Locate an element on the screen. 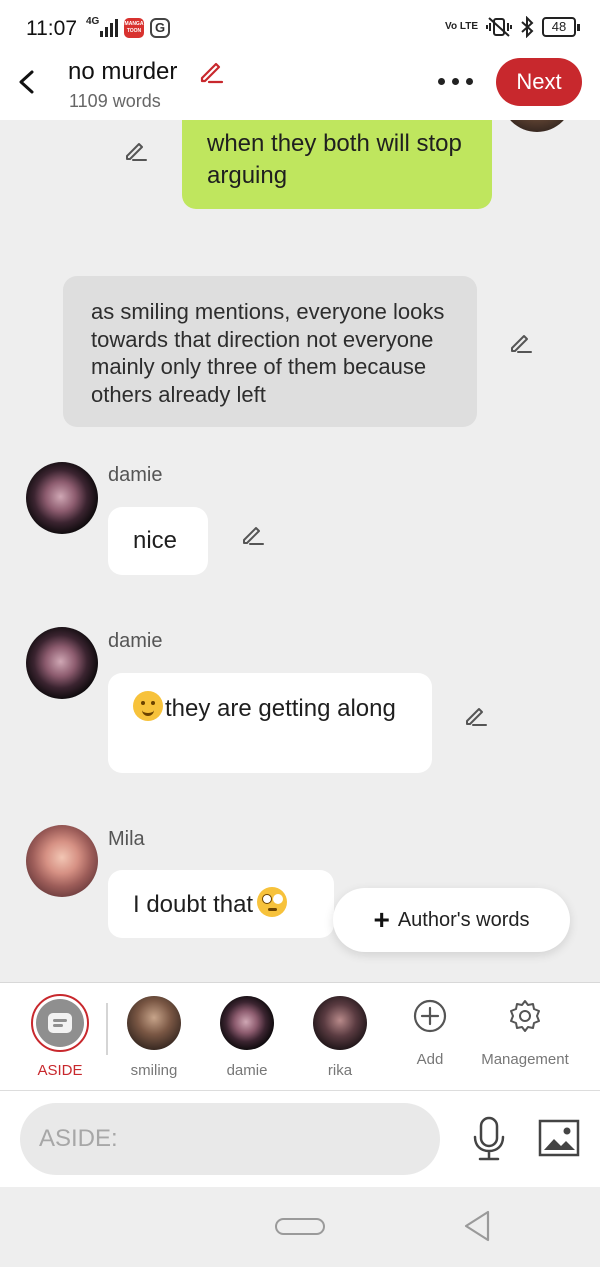 Image resolution: width=600 pixels, height=1267 pixels. signal-icon is located at coordinates (108, 28).